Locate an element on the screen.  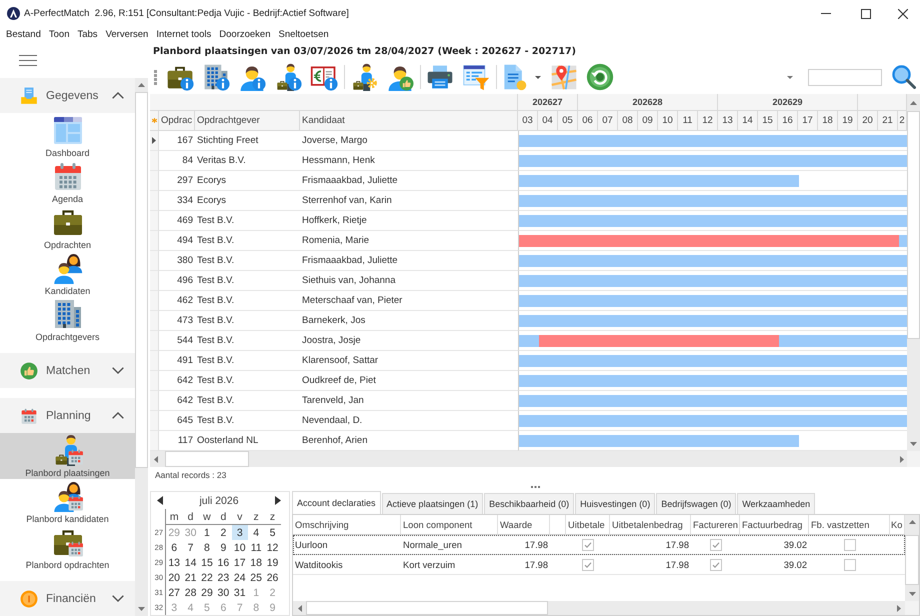
calendar-day: 11 is located at coordinates (256, 547).